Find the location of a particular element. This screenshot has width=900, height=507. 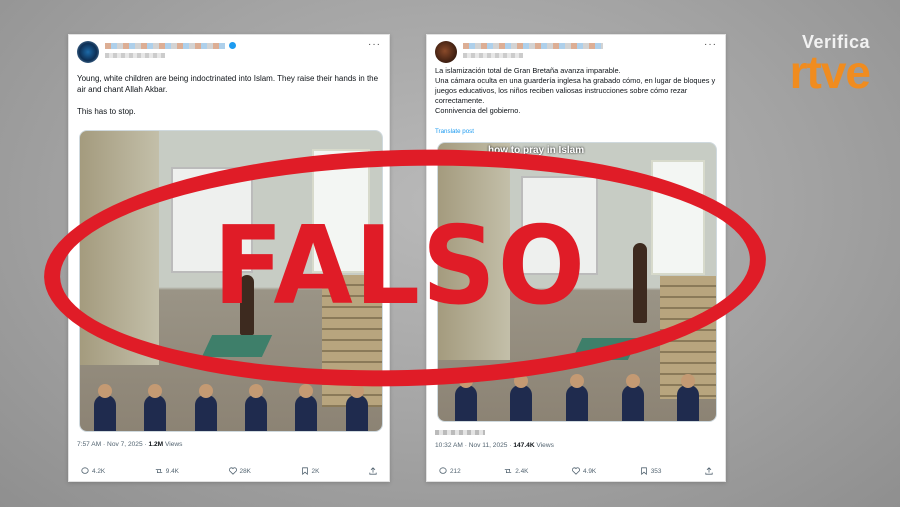

tweet-timestamp: 7:57 AM · Nov 7, 2025 · 1.2M Views is located at coordinates (130, 444).